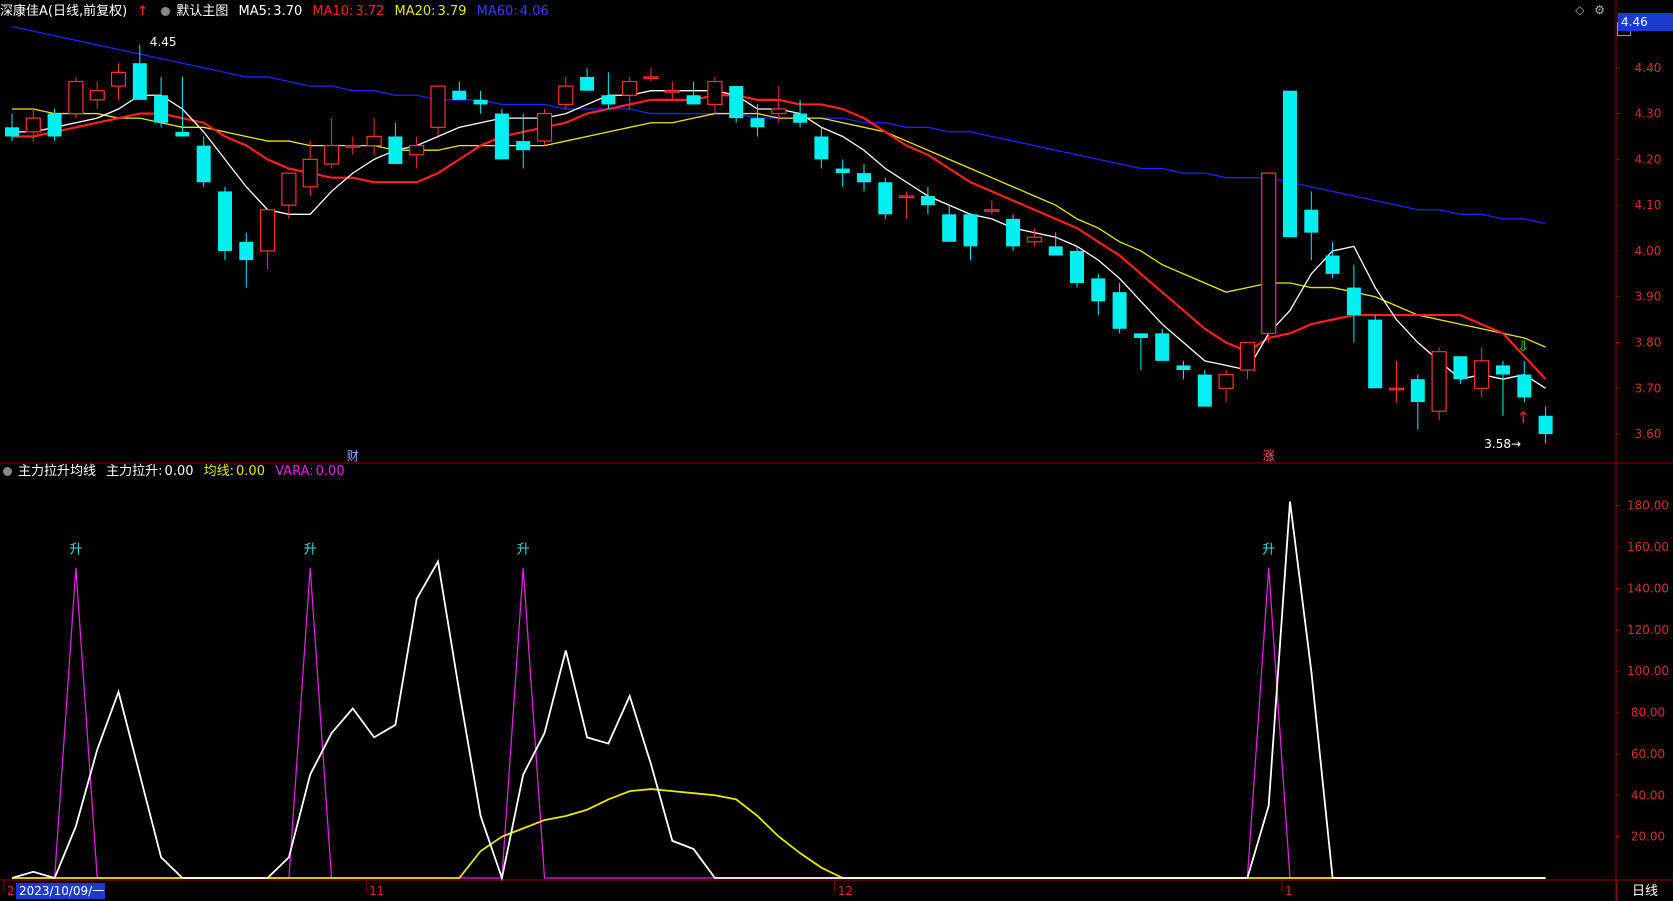 The height and width of the screenshot is (901, 1673). I want to click on ma10-label: MA10:, so click(333, 11).